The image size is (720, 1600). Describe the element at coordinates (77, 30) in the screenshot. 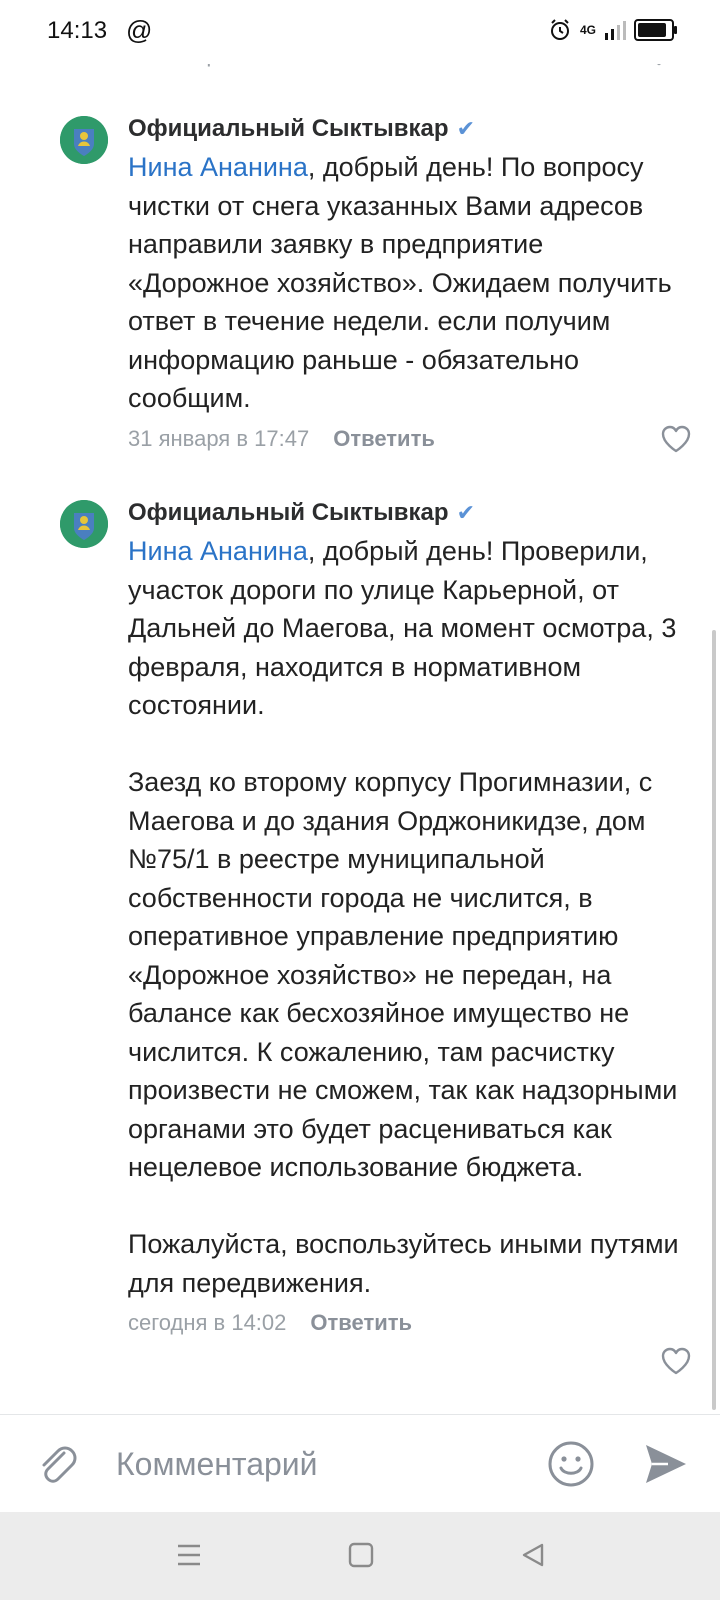

I see `status-time: 14:13` at that location.